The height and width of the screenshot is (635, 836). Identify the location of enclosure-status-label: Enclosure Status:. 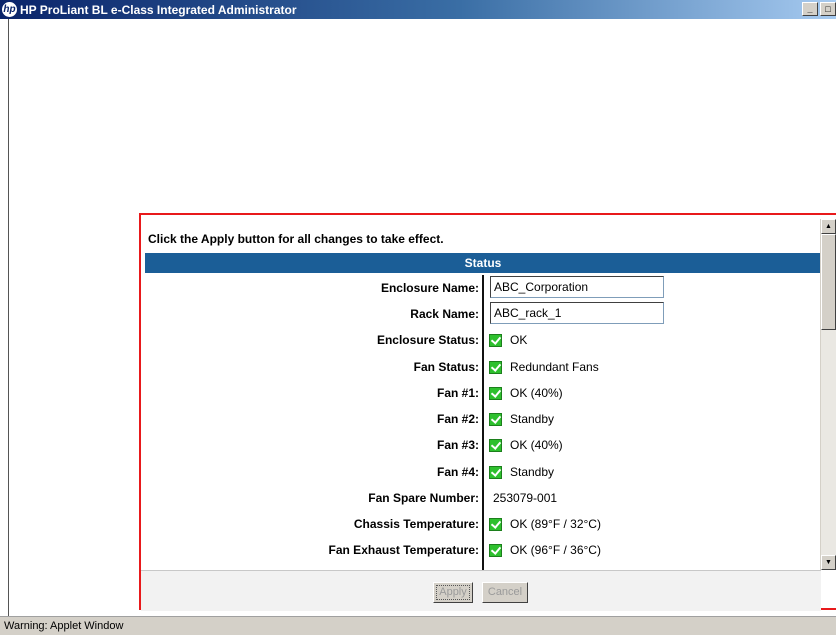
(427, 340).